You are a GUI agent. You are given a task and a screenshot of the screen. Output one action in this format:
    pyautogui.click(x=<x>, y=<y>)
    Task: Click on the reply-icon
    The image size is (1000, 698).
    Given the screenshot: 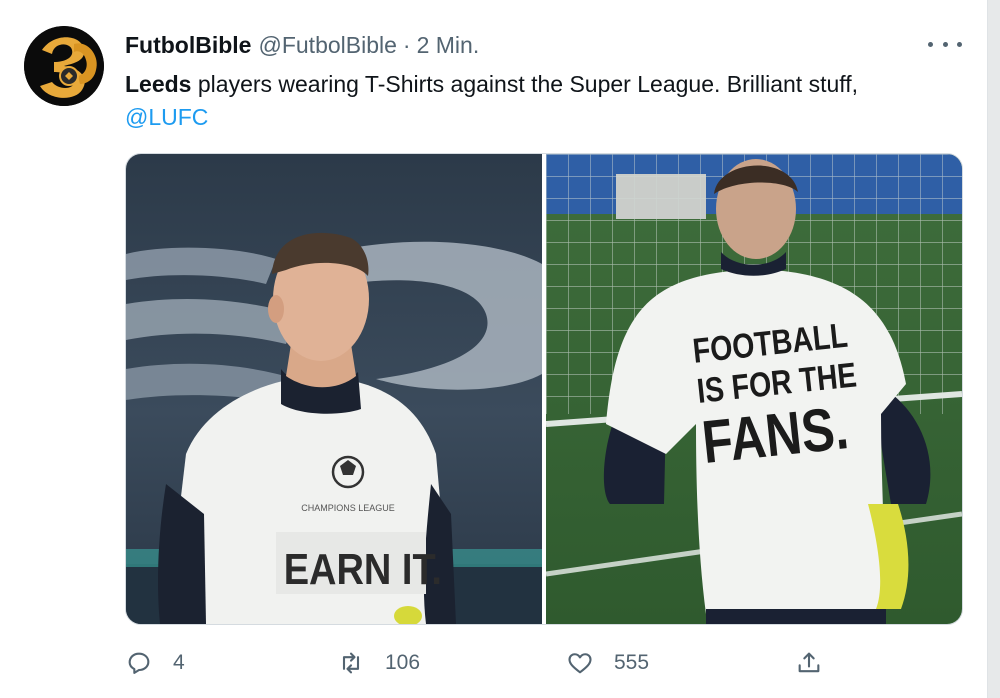 What is the action you would take?
    pyautogui.click(x=139, y=663)
    